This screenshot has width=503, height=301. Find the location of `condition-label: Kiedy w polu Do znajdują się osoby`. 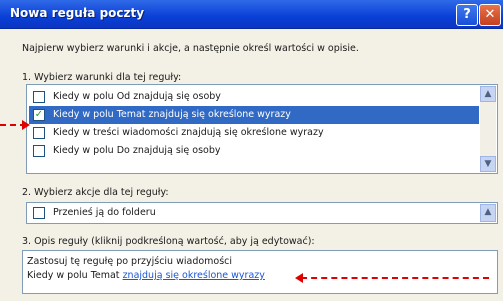

condition-label: Kiedy w polu Do znajdują się osoby is located at coordinates (137, 150).